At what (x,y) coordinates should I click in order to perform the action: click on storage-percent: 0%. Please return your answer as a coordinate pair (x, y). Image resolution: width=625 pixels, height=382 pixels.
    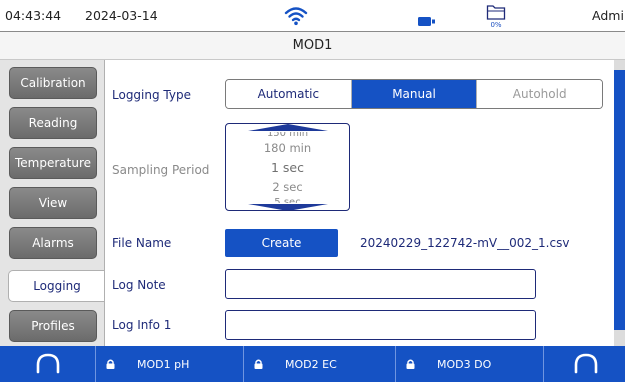
    Looking at the image, I should click on (496, 25).